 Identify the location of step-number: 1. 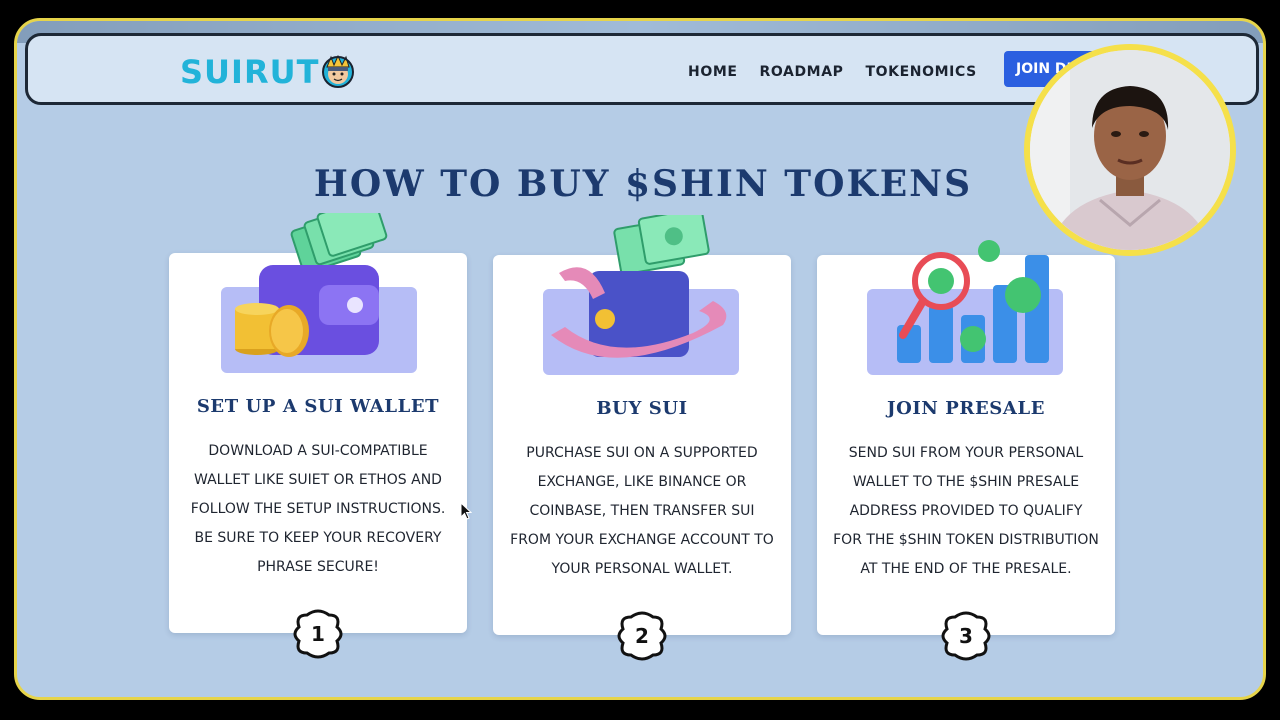
(318, 634).